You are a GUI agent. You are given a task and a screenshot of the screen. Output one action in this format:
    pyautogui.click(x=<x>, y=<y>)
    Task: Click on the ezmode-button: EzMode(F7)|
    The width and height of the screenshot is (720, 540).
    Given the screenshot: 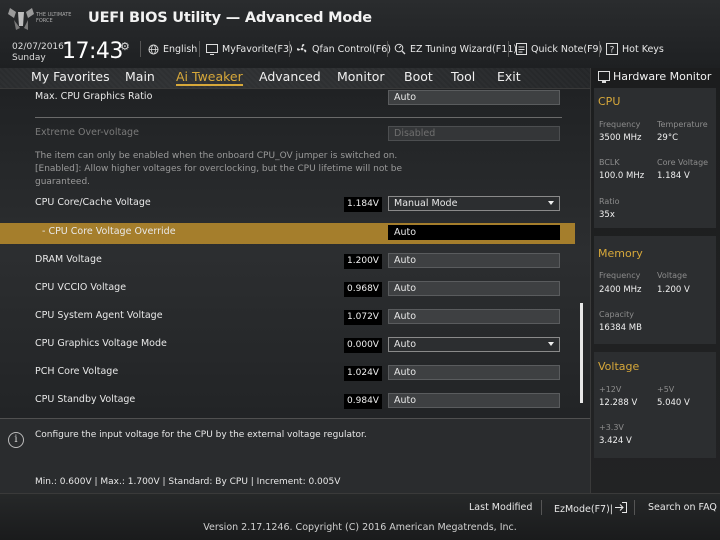 What is the action you would take?
    pyautogui.click(x=590, y=509)
    